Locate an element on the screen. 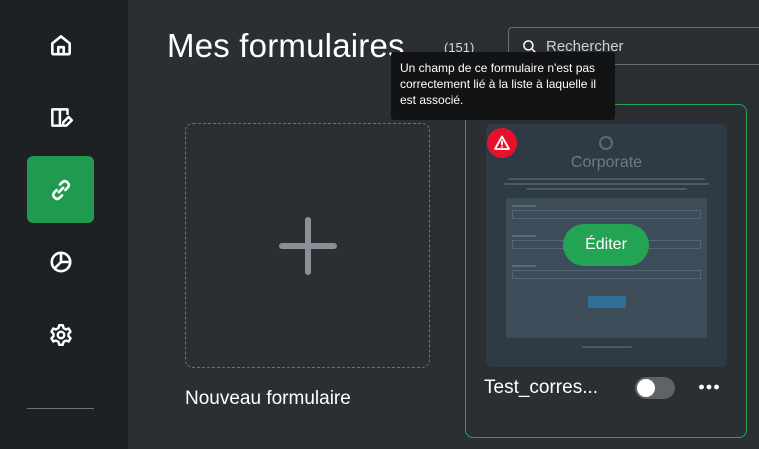  page-title: Mes formulaires is located at coordinates (286, 45).